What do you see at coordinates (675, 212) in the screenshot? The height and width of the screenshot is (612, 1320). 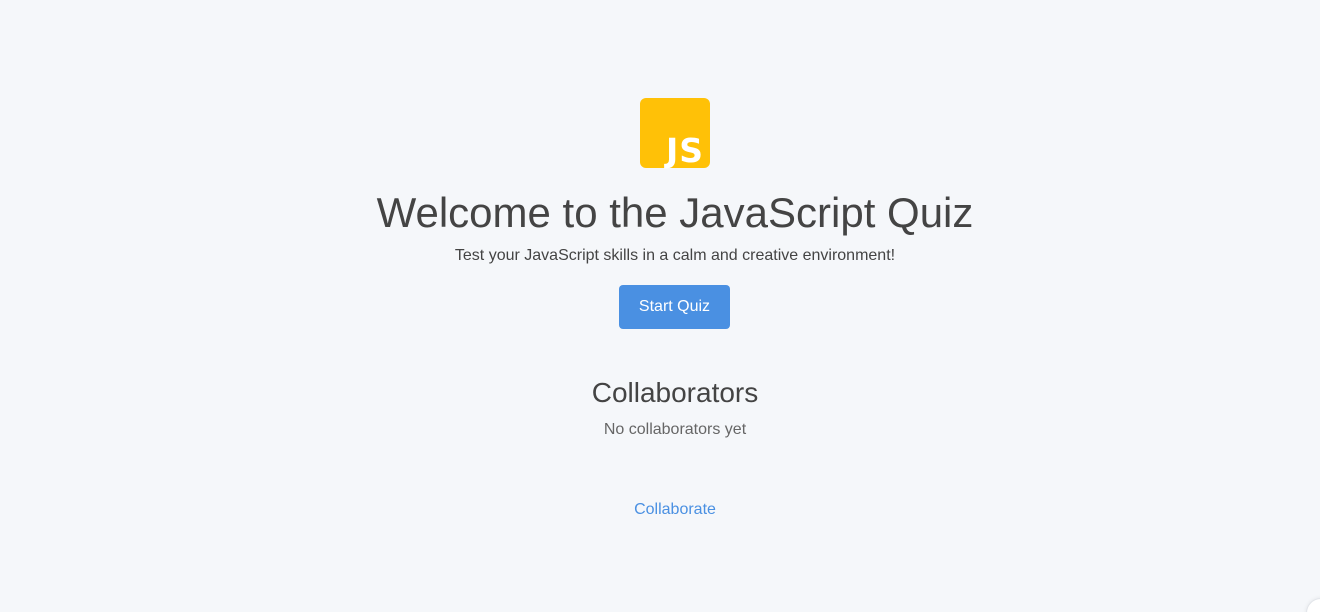 I see `page-title: Welcome to the JavaScript Quiz` at bounding box center [675, 212].